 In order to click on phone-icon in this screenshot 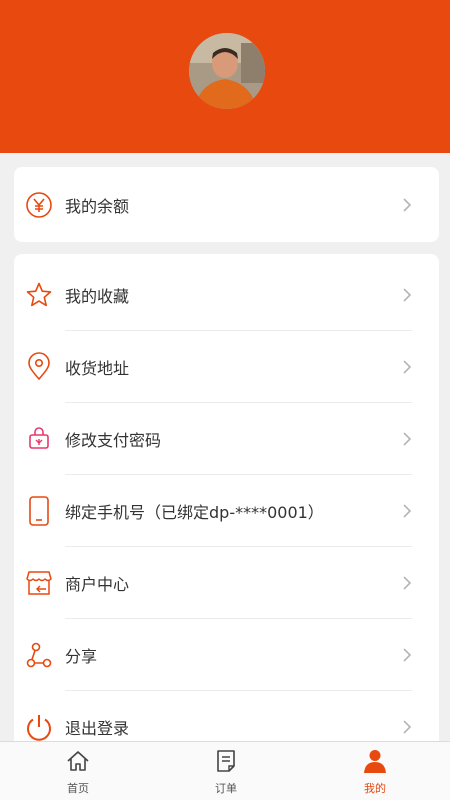, I will do `click(39, 511)`.